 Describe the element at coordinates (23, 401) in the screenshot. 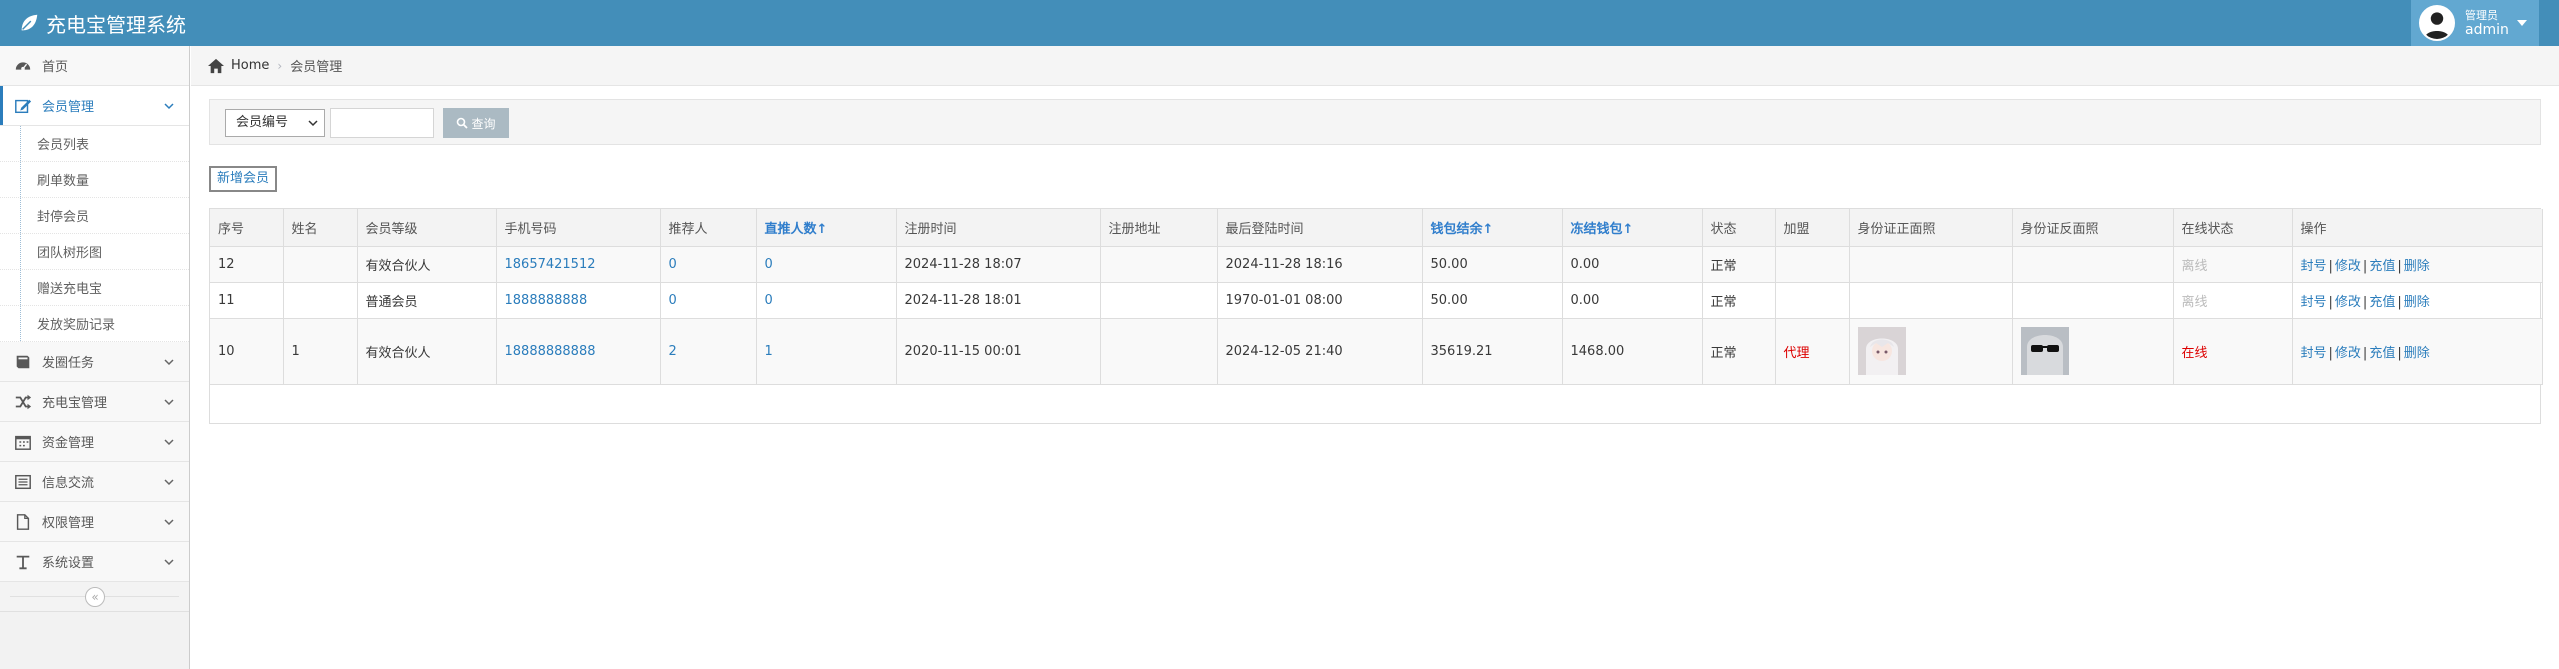

I see `shuffle-icon` at that location.